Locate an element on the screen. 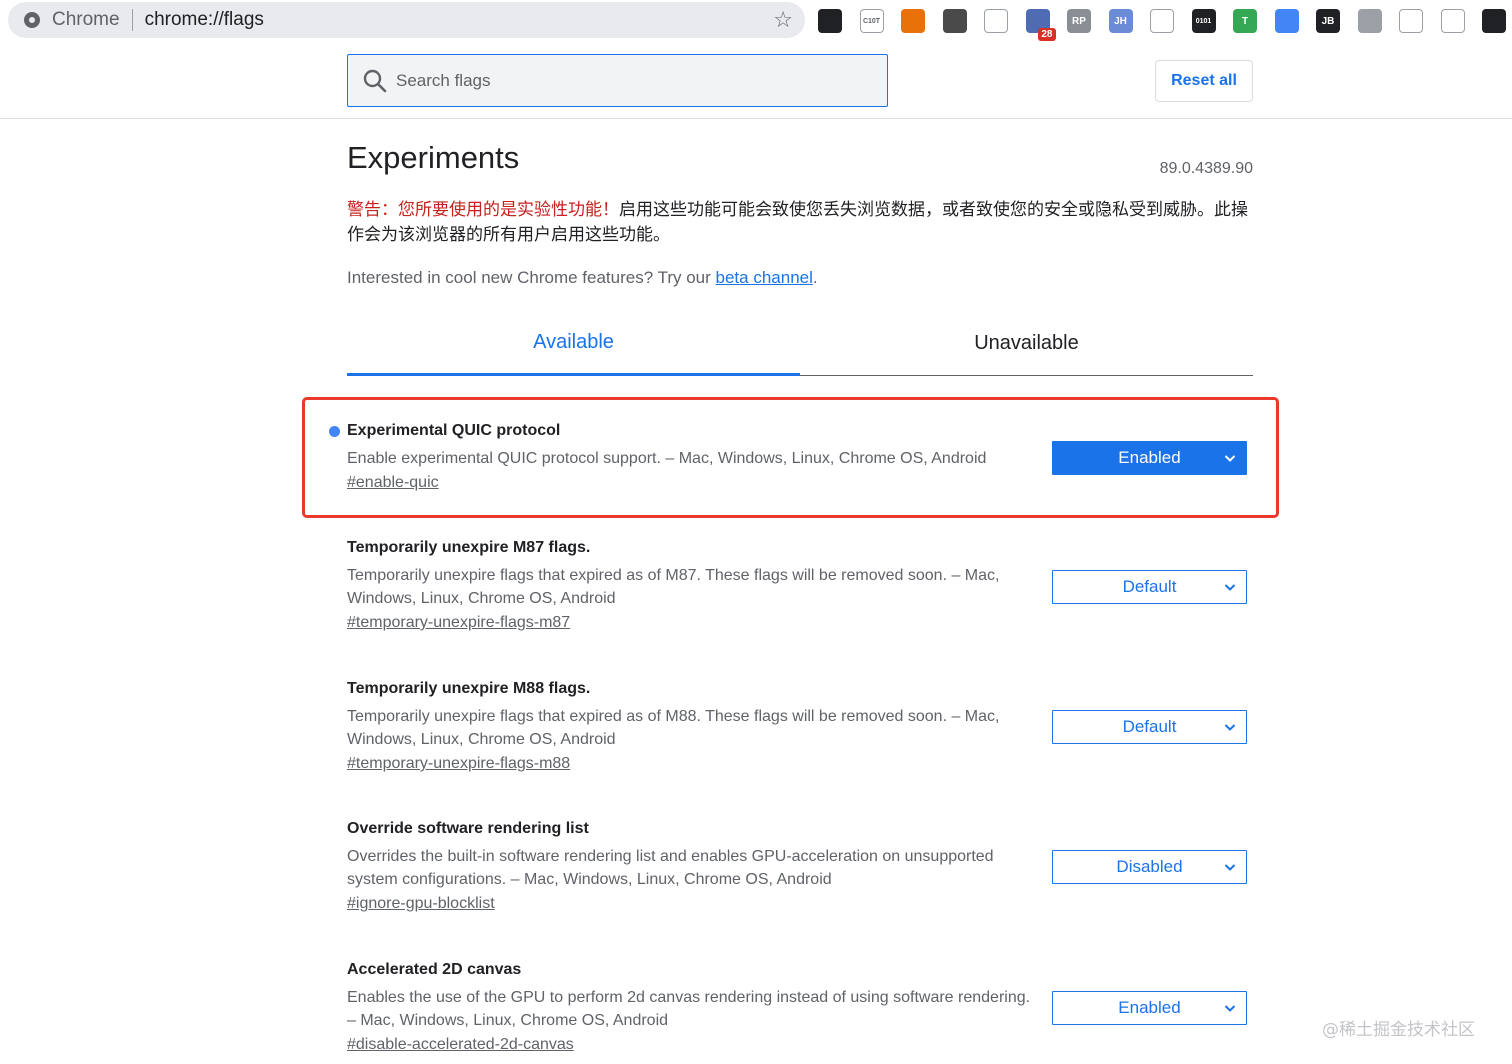 This screenshot has width=1512, height=1064. cmt-ext-icon: C10T is located at coordinates (871, 21).